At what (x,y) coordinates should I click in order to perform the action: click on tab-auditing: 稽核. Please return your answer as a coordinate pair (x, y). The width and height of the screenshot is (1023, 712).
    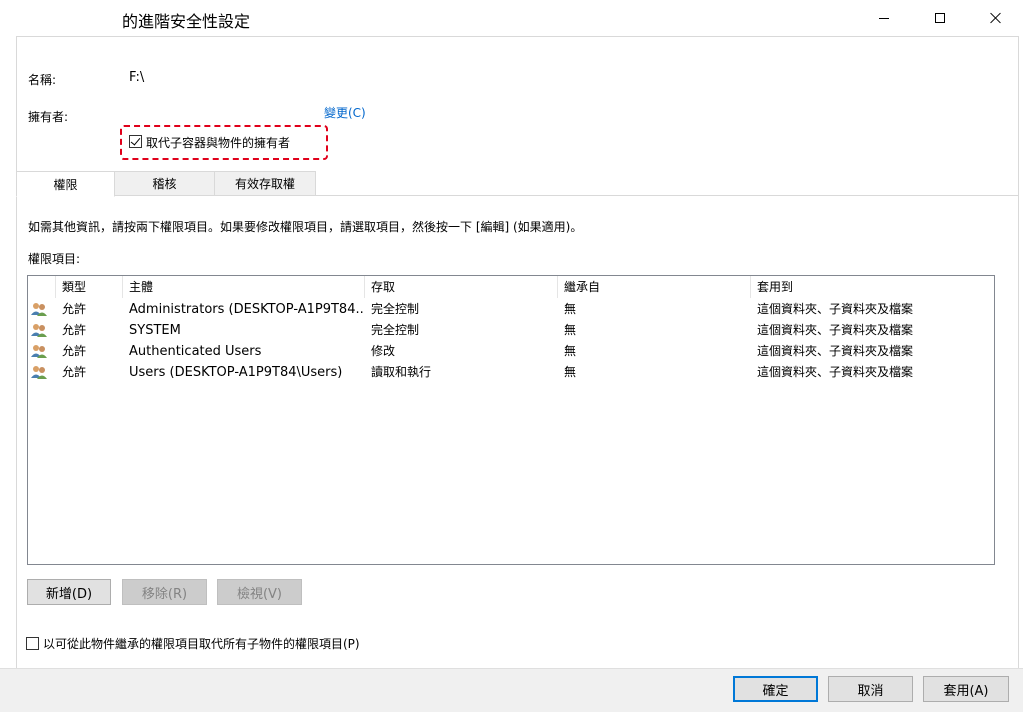
    Looking at the image, I should click on (164, 183).